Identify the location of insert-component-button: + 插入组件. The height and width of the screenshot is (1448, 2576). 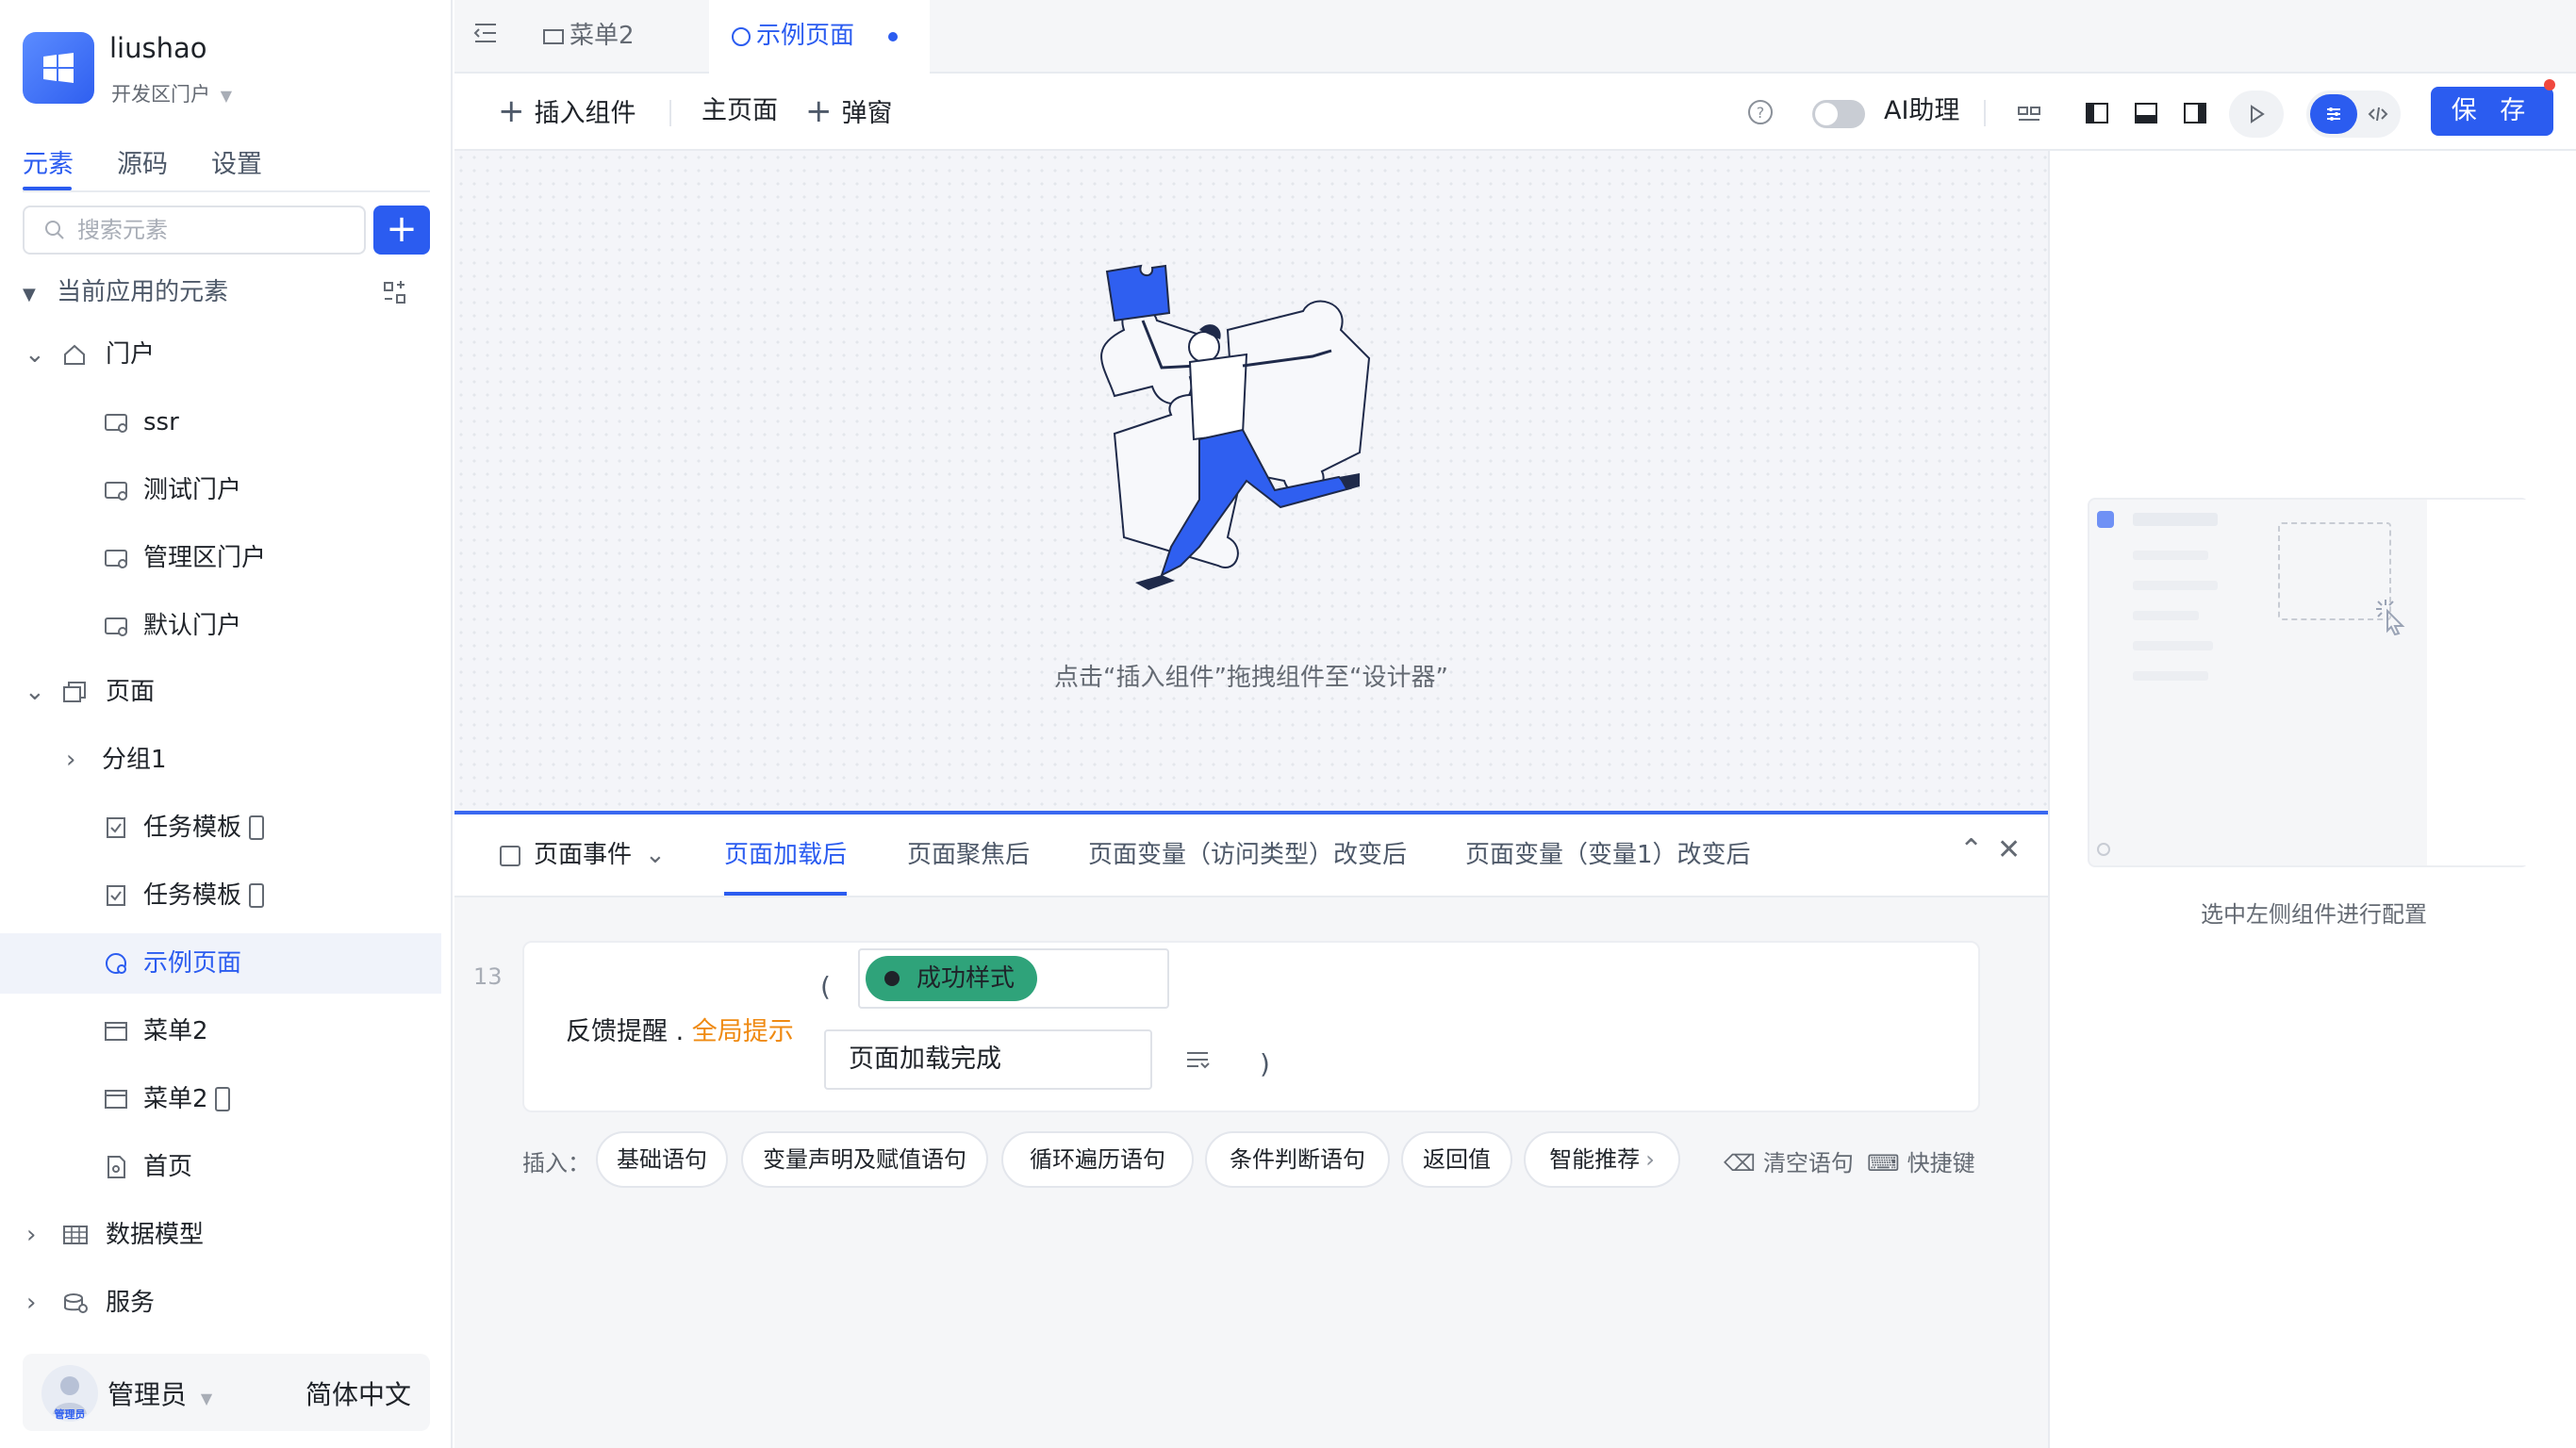
(567, 112).